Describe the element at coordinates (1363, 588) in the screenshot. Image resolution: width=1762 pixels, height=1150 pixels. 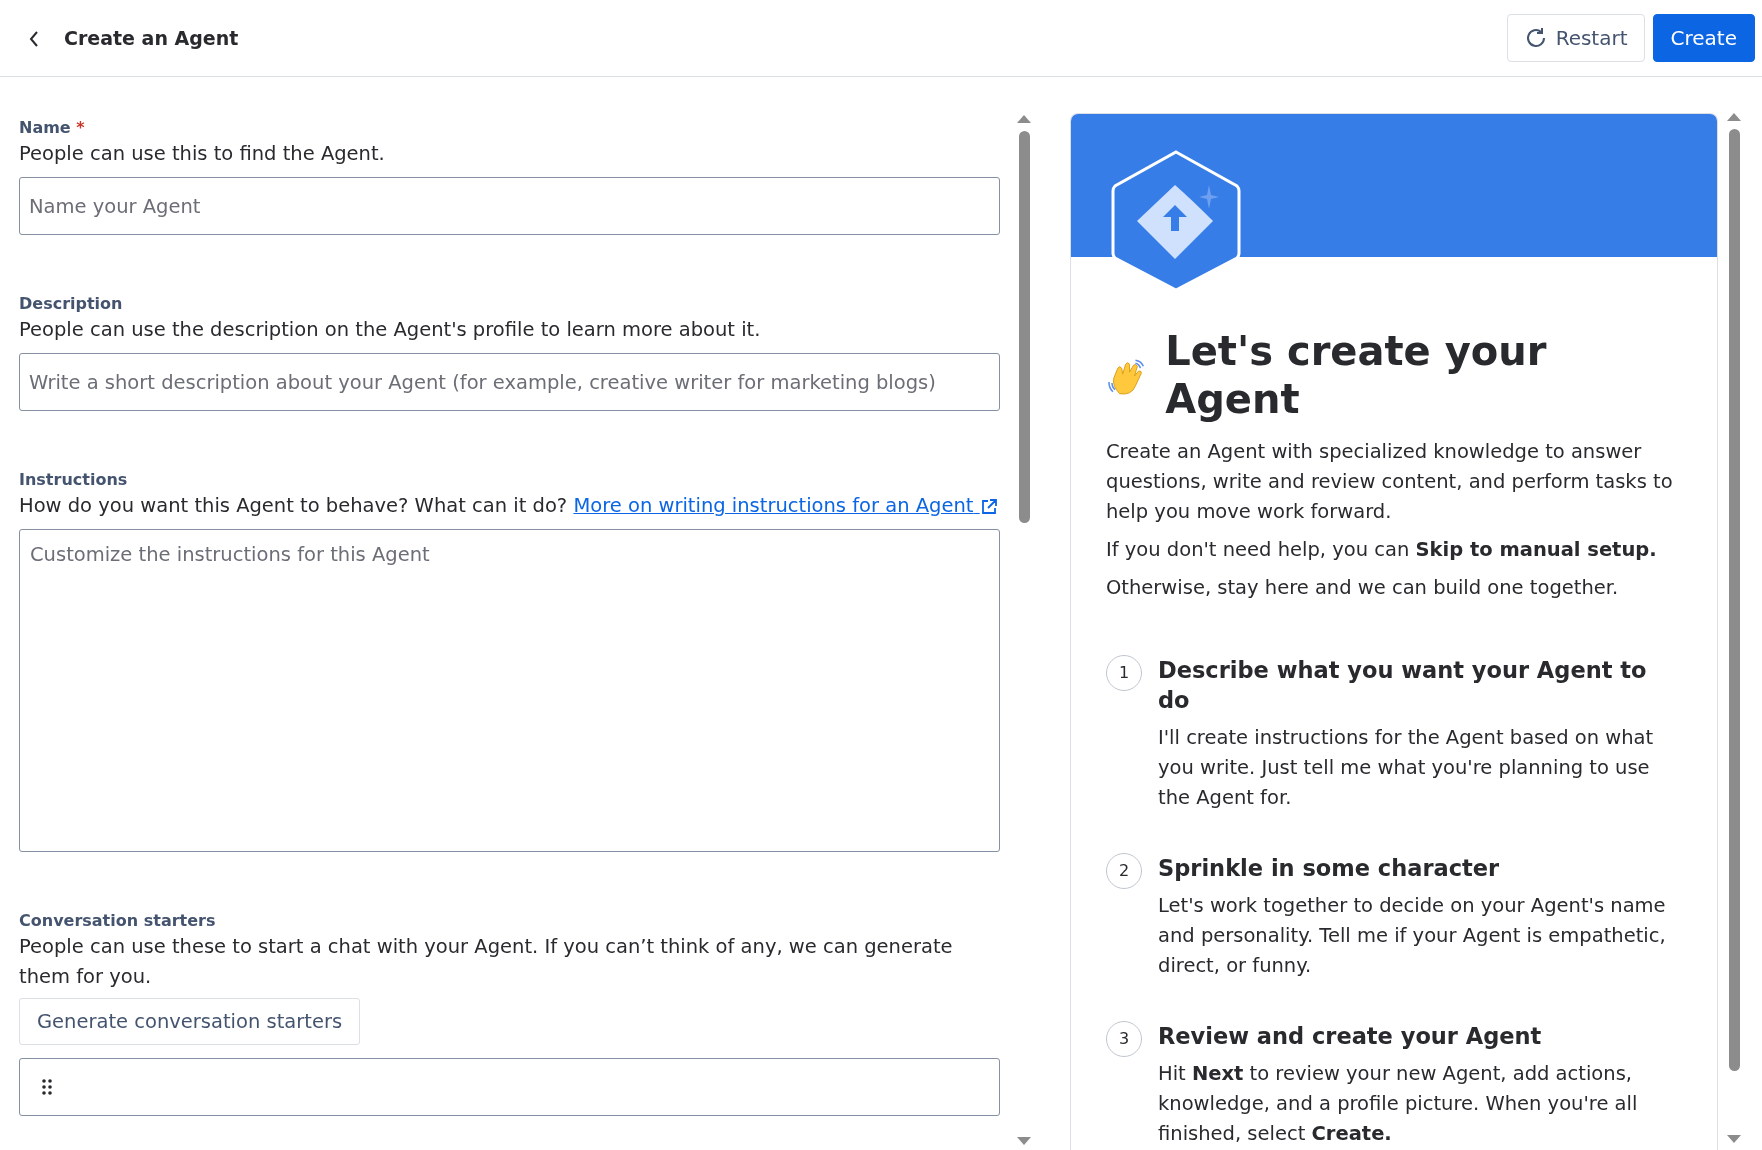
I see `intro-text: Otherwise, stay here and we can build one together.` at that location.